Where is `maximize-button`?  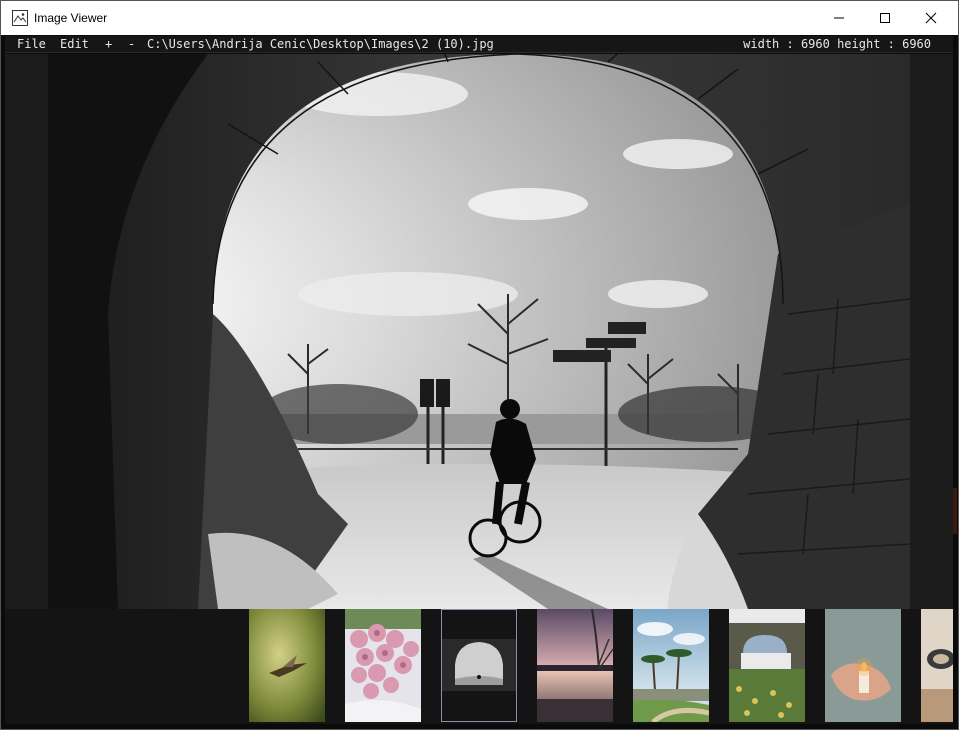 maximize-button is located at coordinates (885, 18).